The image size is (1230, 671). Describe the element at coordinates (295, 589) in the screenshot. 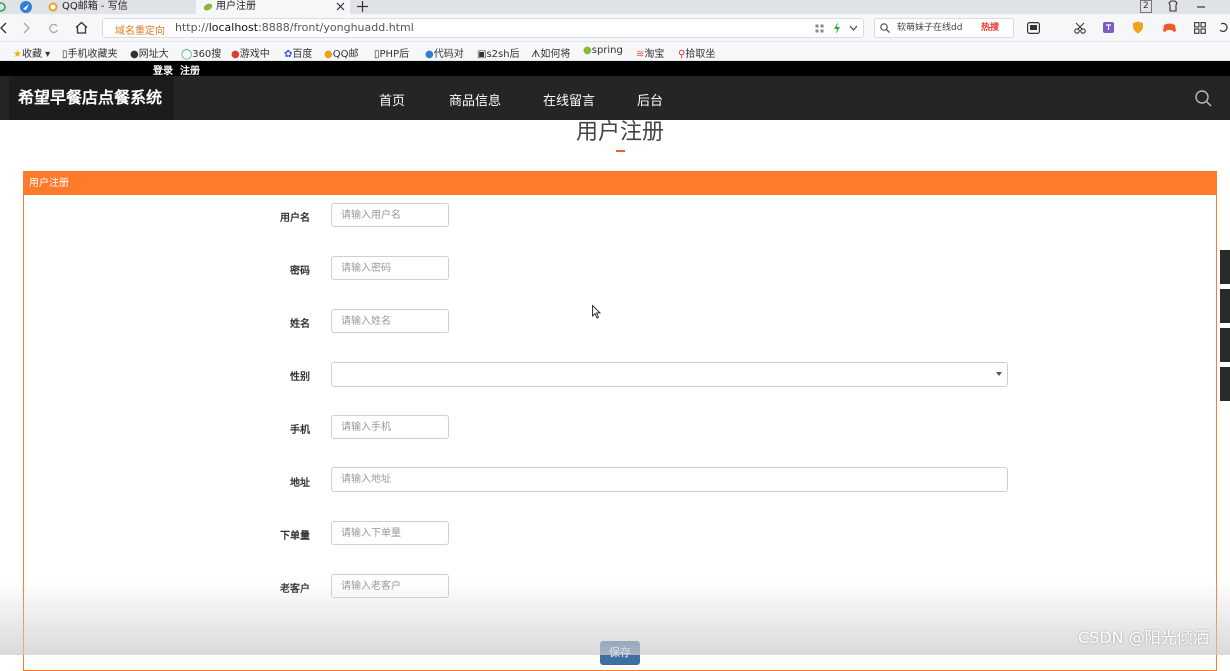

I see `field-label-regular-customer: 老客户` at that location.